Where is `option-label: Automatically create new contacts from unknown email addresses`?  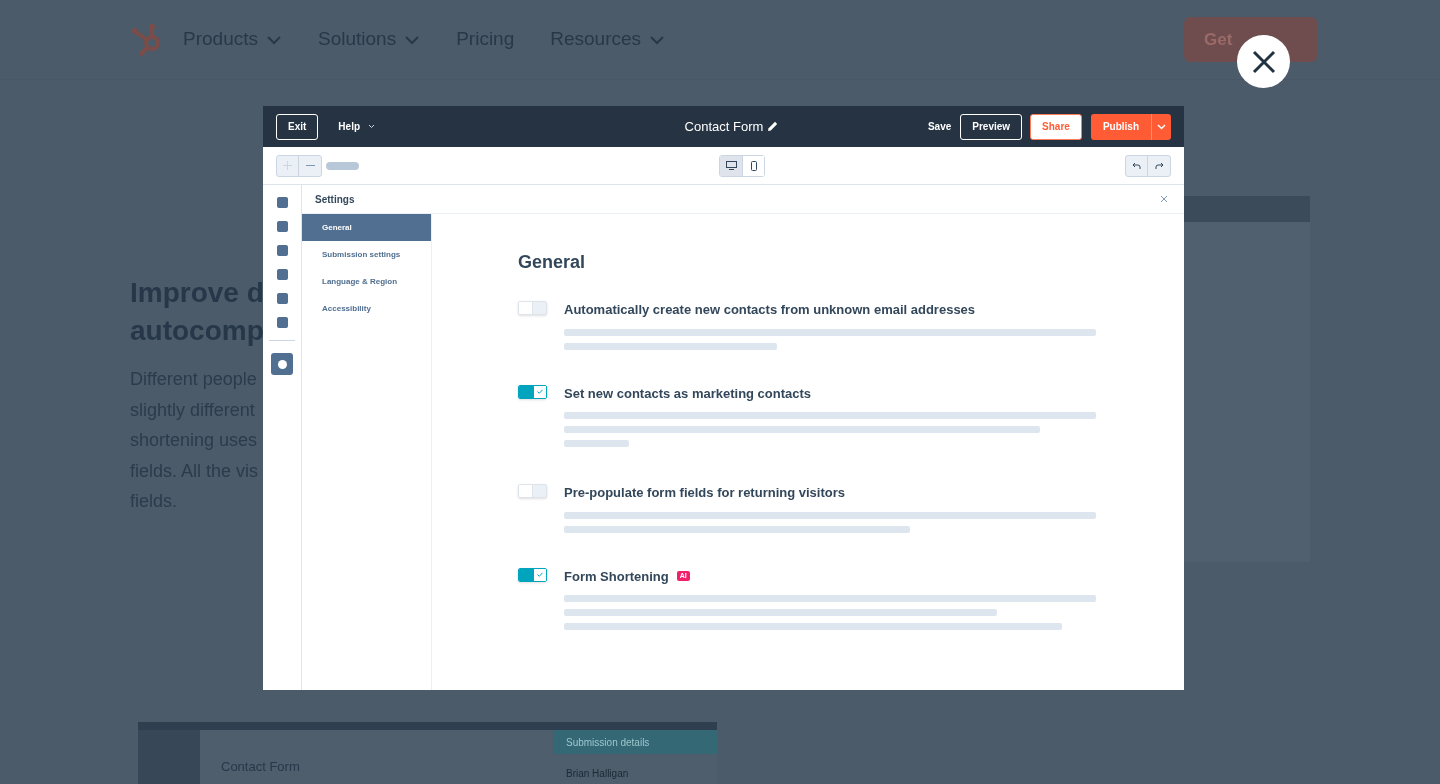
option-label: Automatically create new contacts from unknown email addresses is located at coordinates (770, 310).